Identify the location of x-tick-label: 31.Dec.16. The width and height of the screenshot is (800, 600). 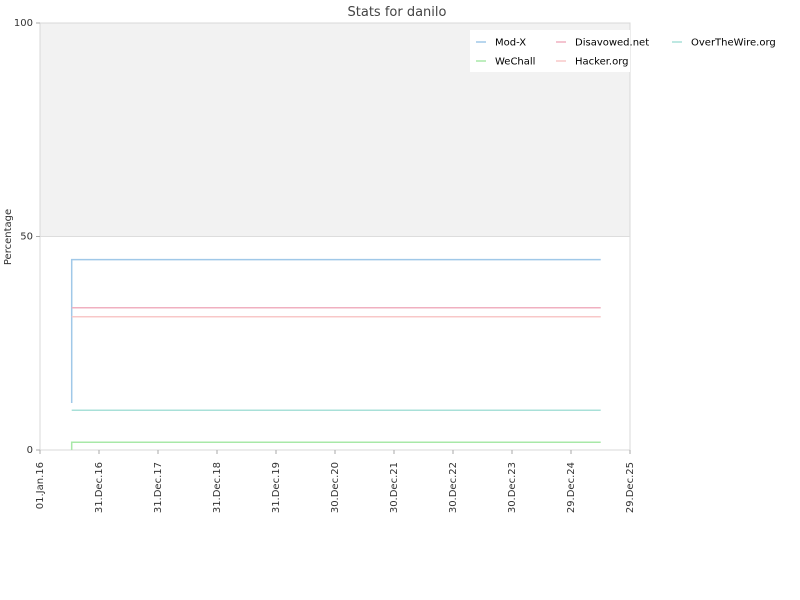
(99, 487).